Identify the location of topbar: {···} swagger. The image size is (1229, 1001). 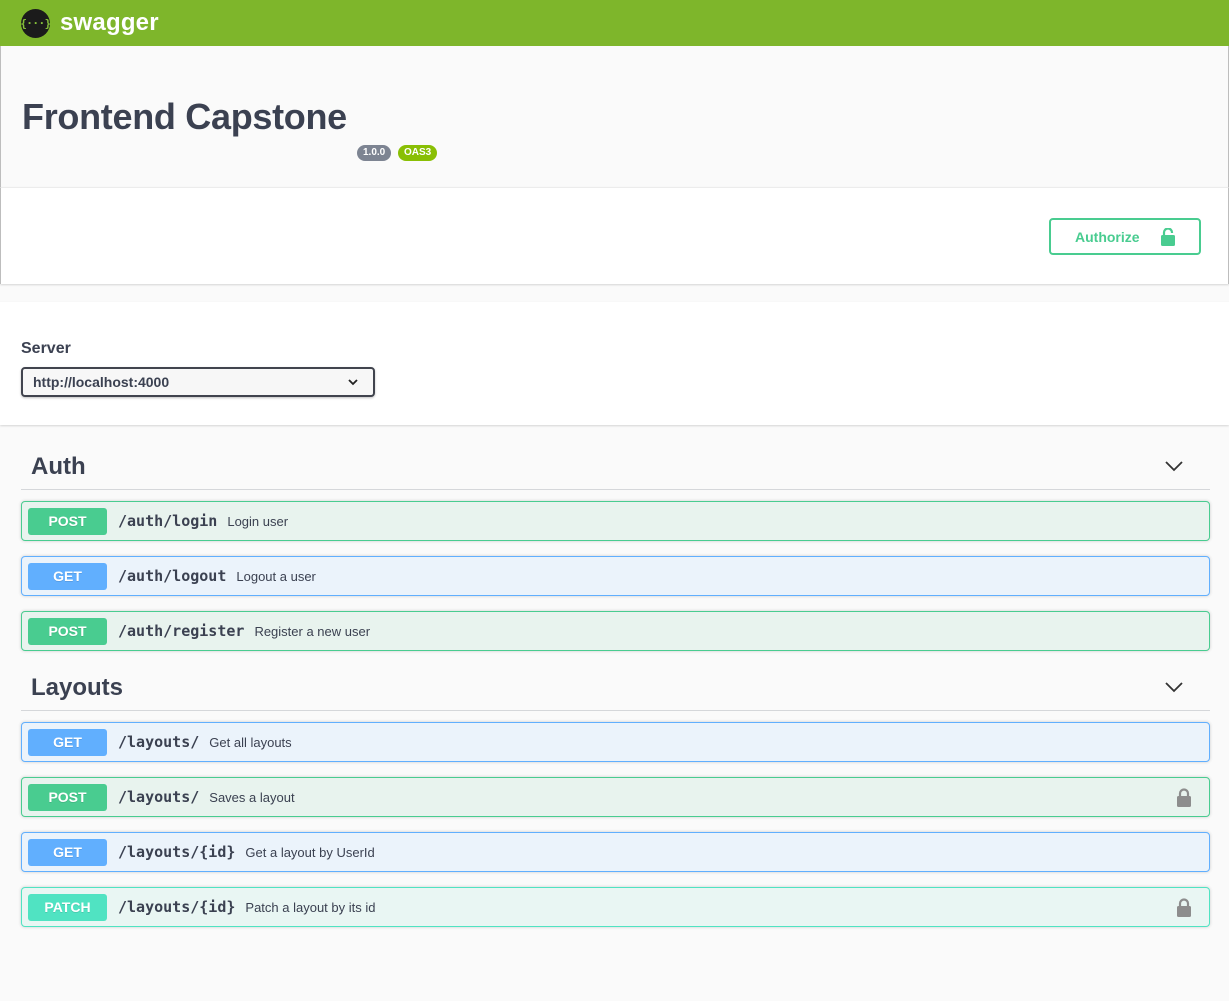
(614, 23).